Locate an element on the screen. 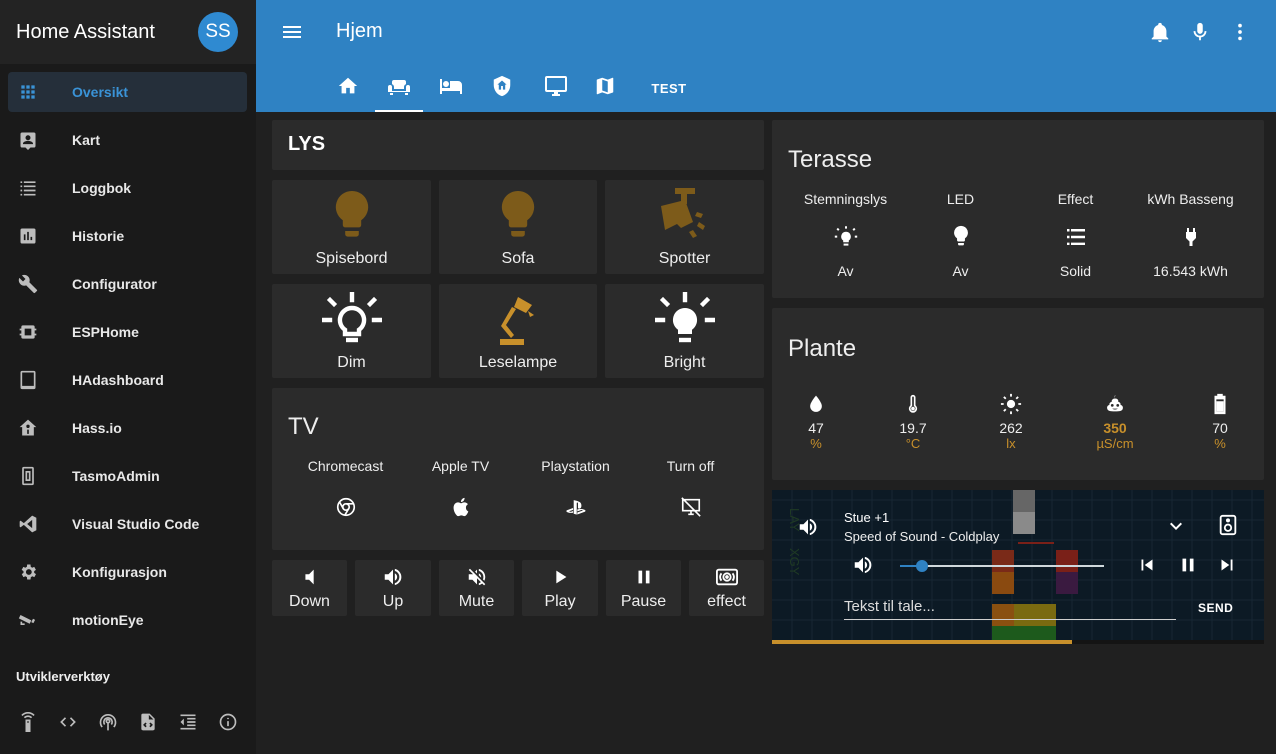 This screenshot has width=1276, height=754. tts-input is located at coordinates (1010, 607).